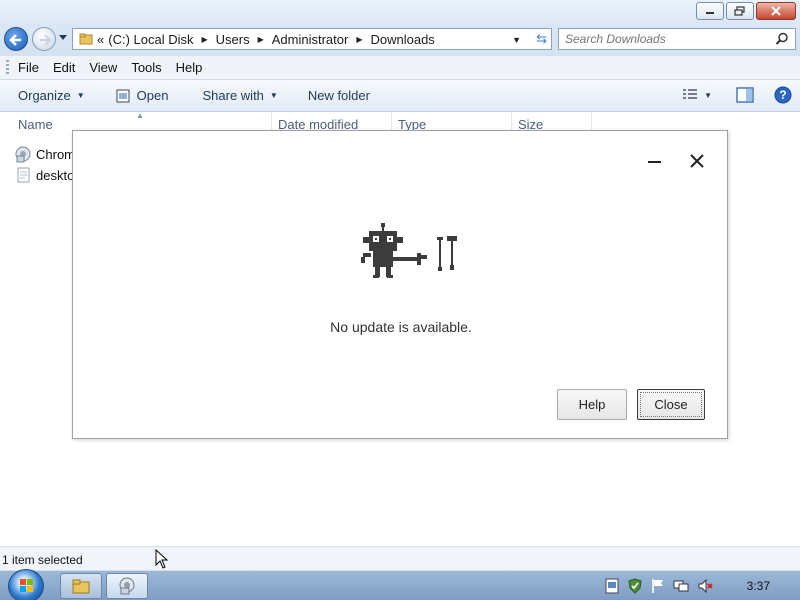 The image size is (800, 600). I want to click on security-shield-icon, so click(635, 586).